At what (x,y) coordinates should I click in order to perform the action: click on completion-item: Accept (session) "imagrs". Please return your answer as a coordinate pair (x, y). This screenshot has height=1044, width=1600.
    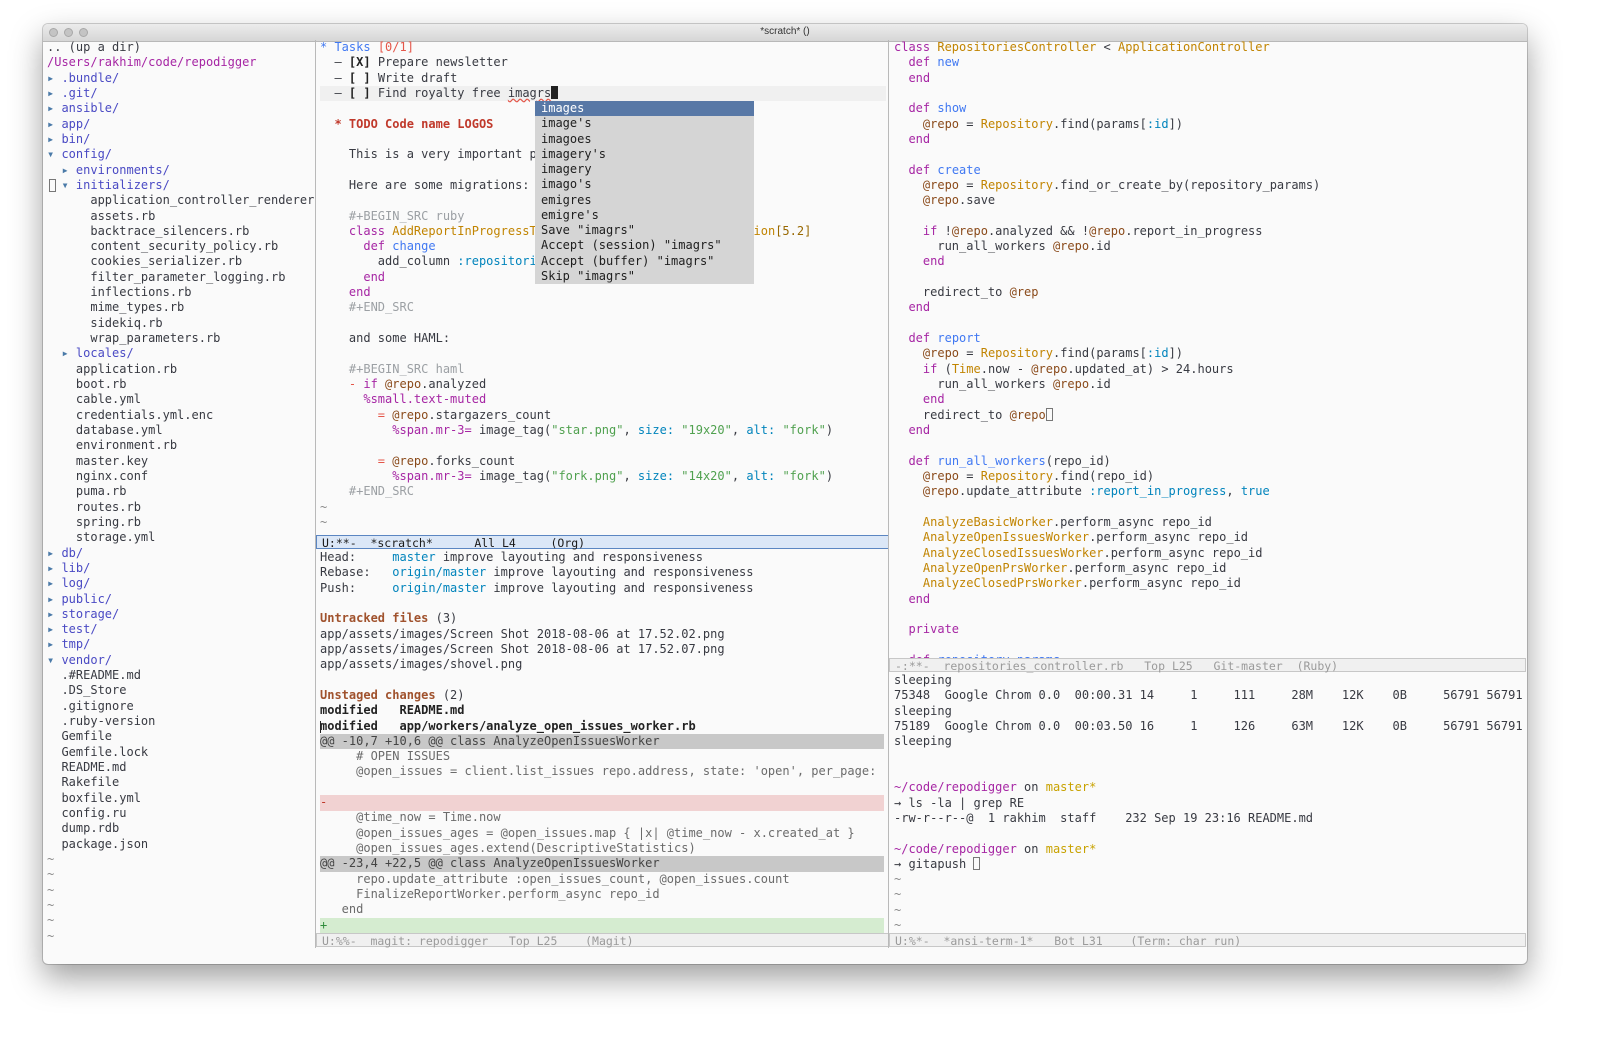
    Looking at the image, I should click on (644, 245).